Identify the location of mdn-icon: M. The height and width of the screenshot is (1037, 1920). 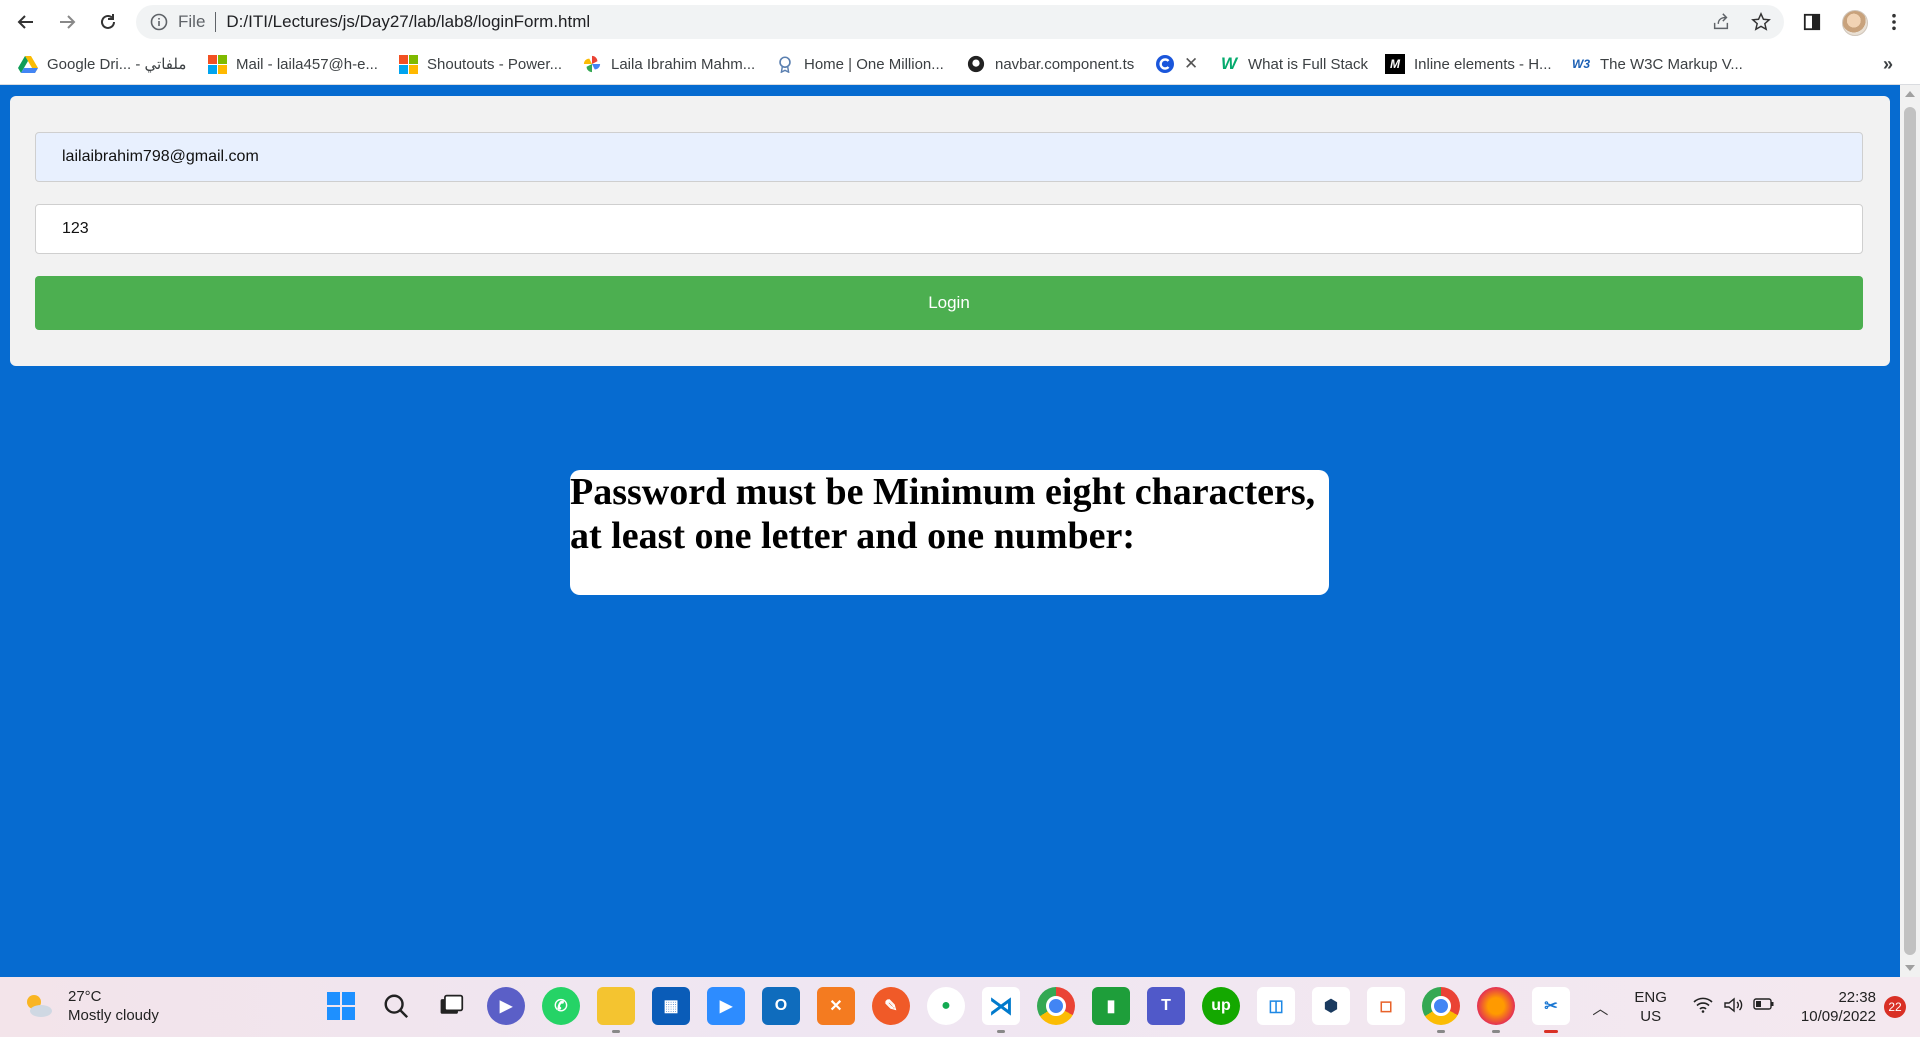
(1395, 64).